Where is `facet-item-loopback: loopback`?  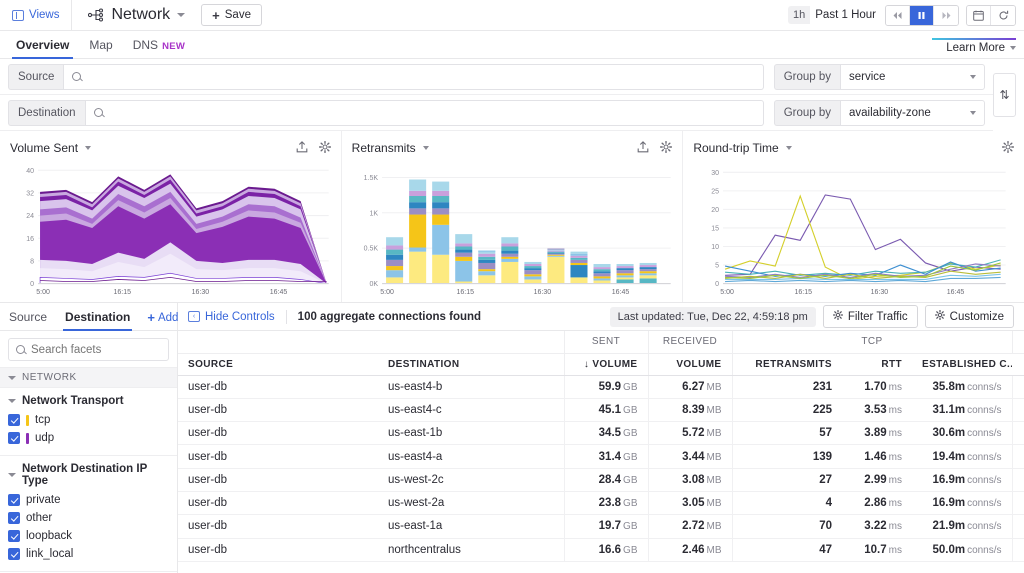
facet-item-loopback: loopback is located at coordinates (88, 536).